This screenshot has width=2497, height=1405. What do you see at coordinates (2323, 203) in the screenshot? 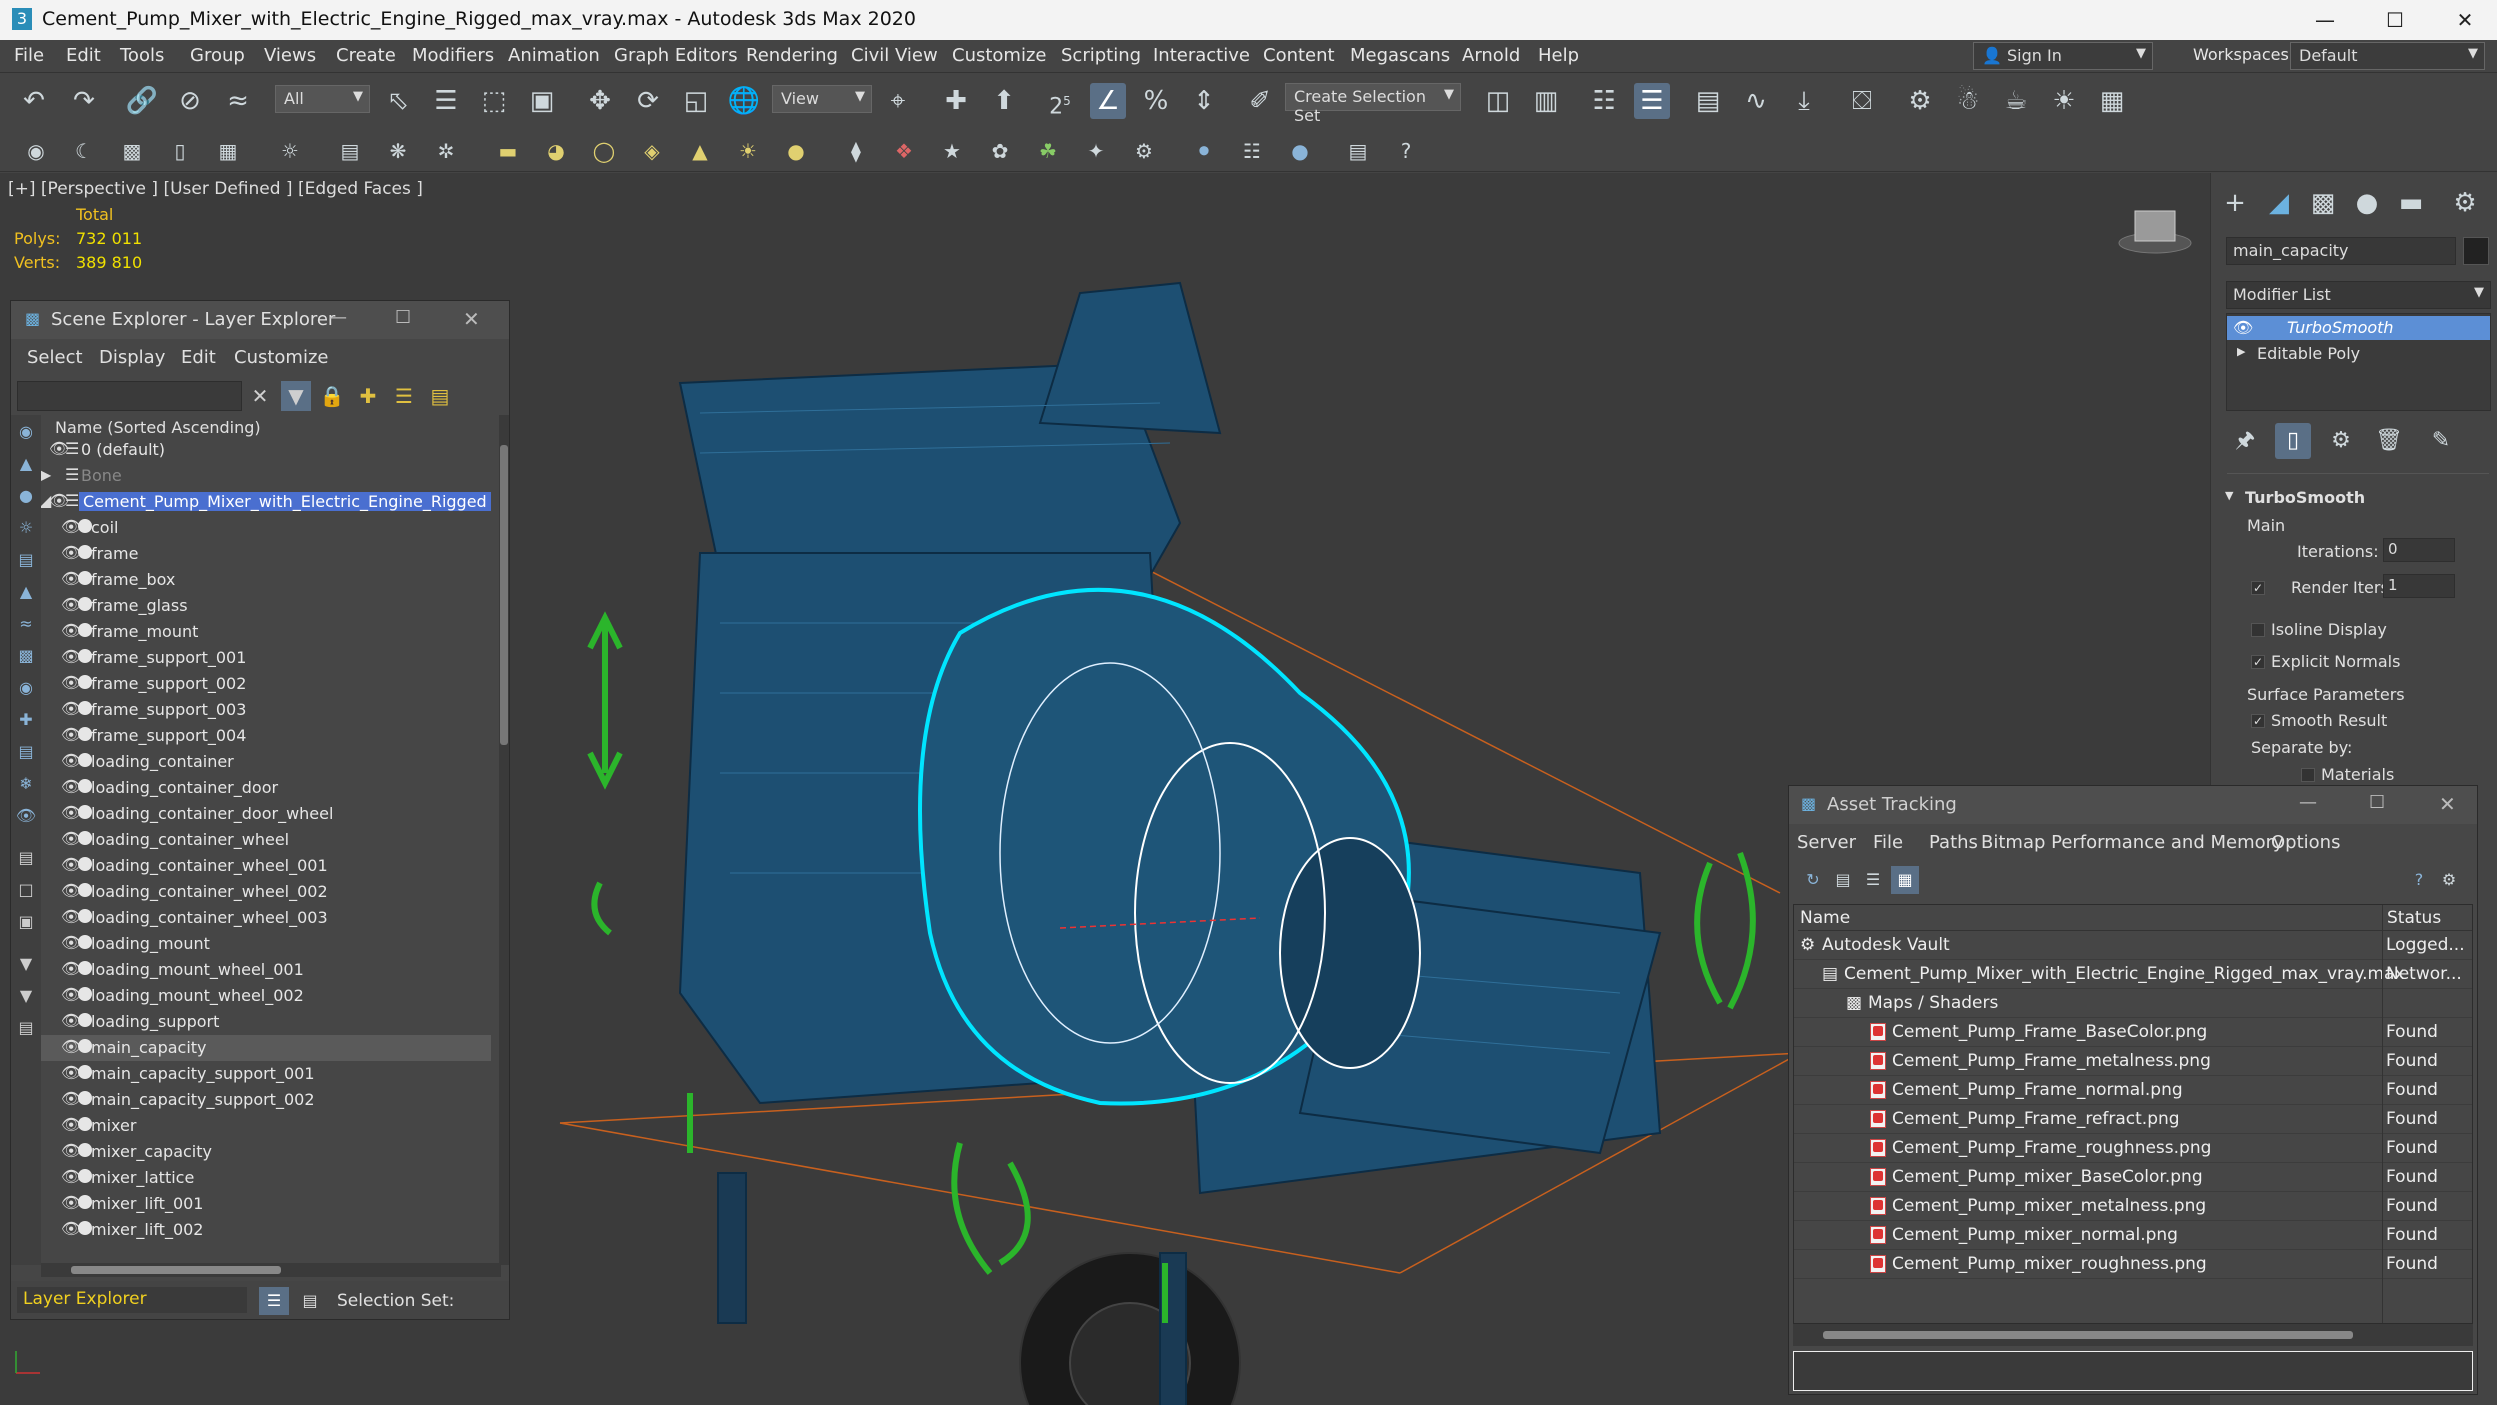
I see `hierarchy-tab-icon: ▩` at bounding box center [2323, 203].